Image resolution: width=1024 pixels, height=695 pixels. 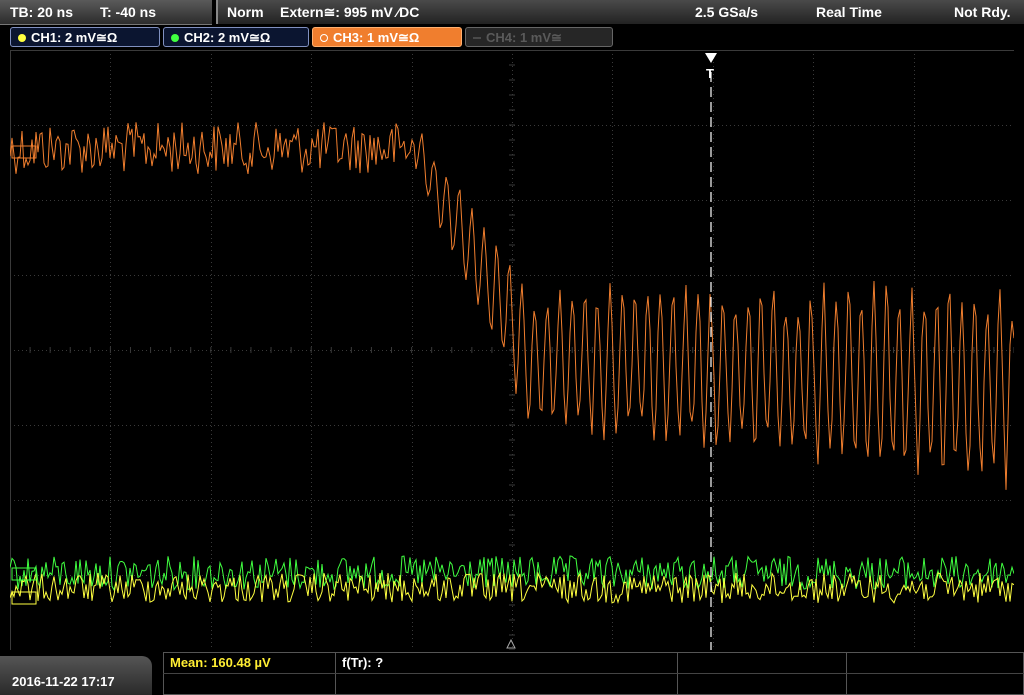 I want to click on acquisition-state: Not Rdy., so click(x=982, y=12).